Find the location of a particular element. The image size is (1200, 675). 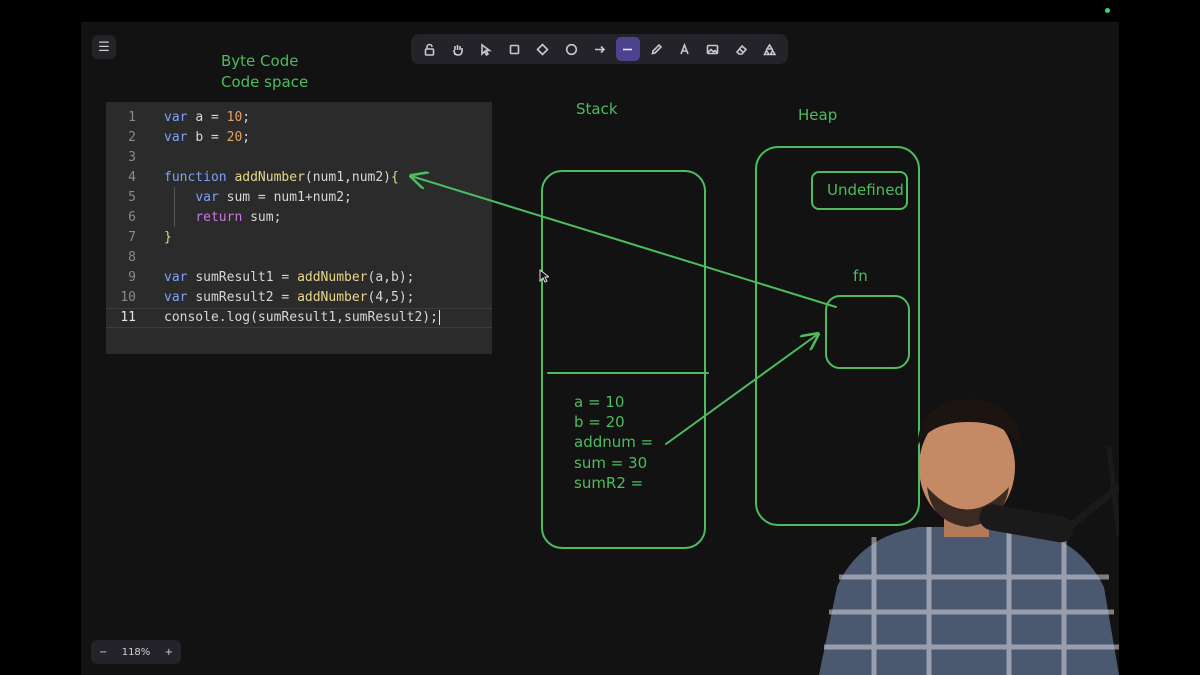

stack-label: Stack is located at coordinates (597, 109).